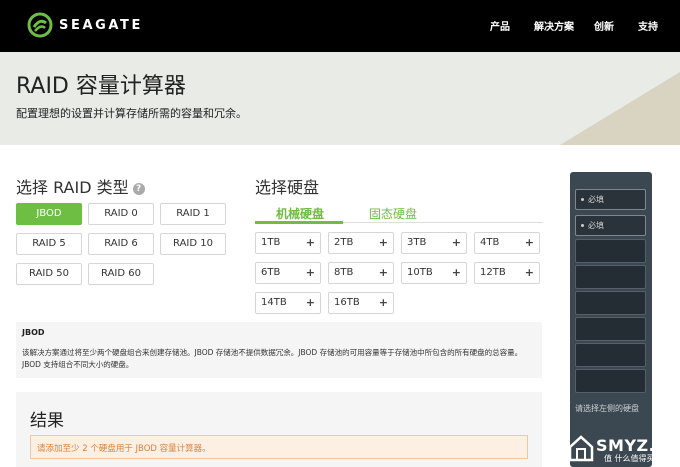 The height and width of the screenshot is (467, 680). What do you see at coordinates (340, 26) in the screenshot?
I see `top-navigation-bar: SEAGATE 产品 解决方案 创新 支持` at bounding box center [340, 26].